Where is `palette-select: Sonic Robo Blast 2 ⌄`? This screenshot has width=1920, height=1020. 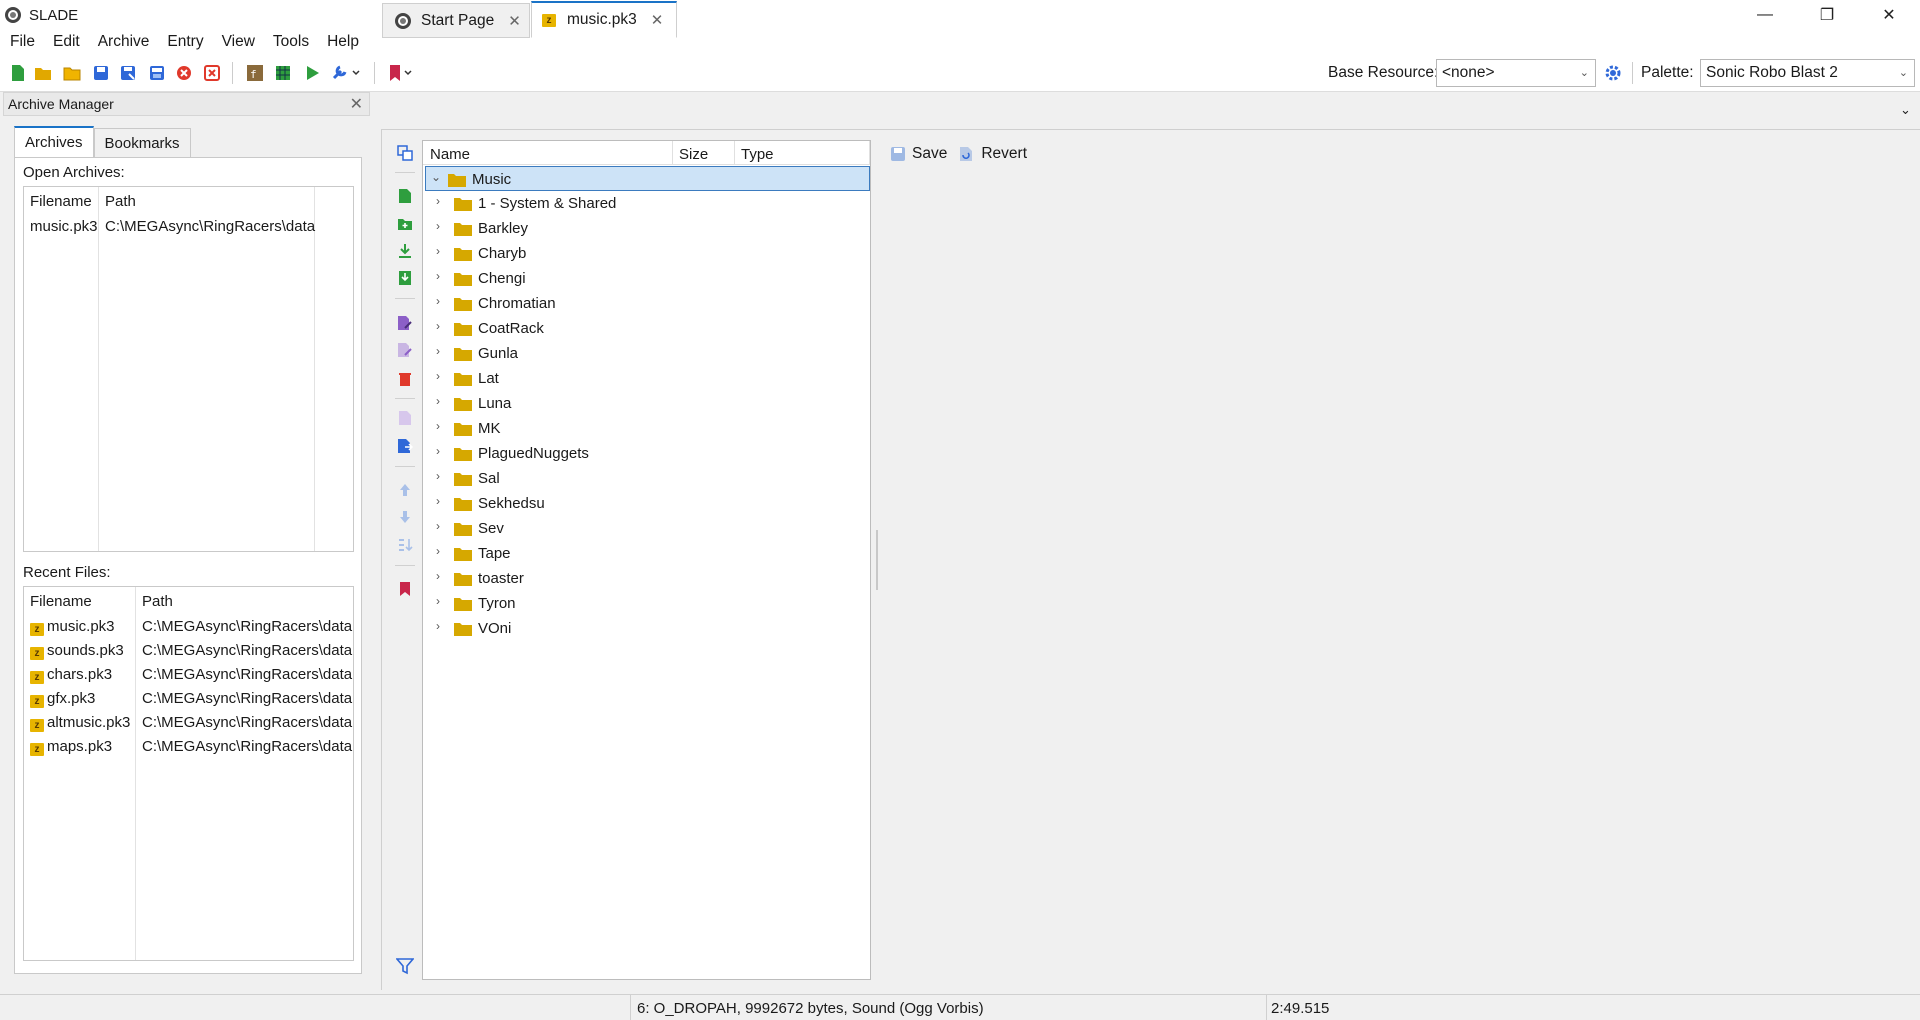 palette-select: Sonic Robo Blast 2 ⌄ is located at coordinates (1807, 73).